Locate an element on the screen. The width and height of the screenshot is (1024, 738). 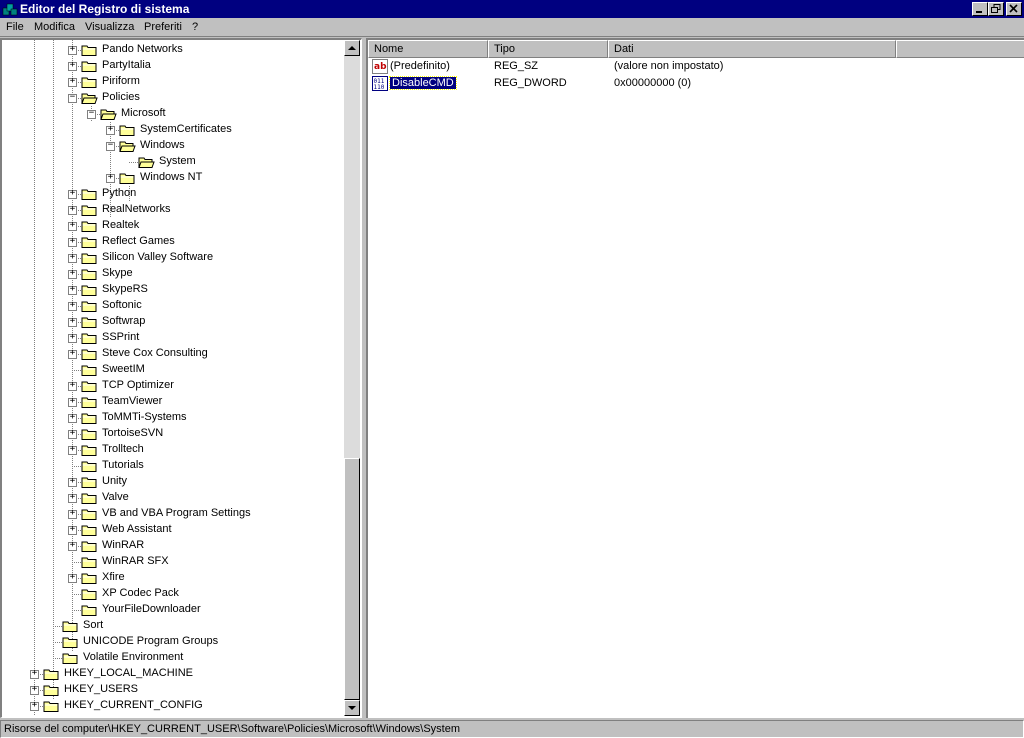
menu-preferiti: Preferiti is located at coordinates (163, 27).